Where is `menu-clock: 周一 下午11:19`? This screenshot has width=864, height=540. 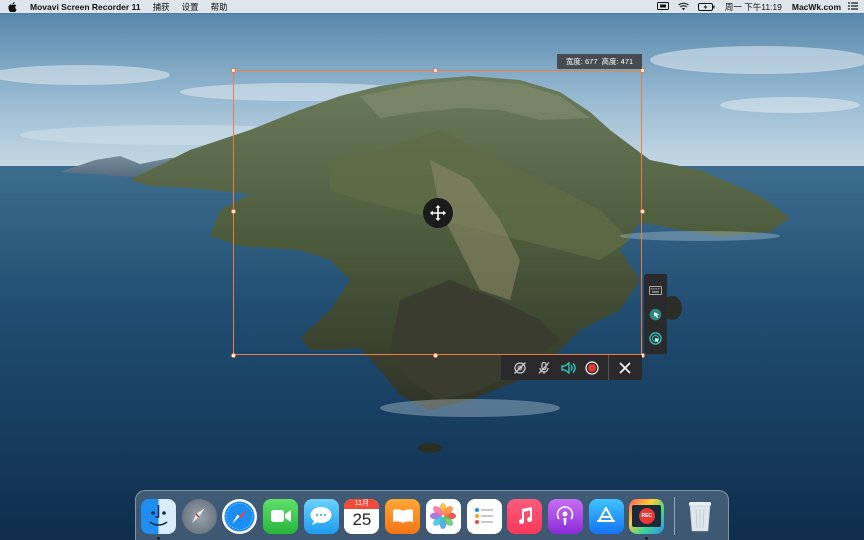
menu-clock: 周一 下午11:19 is located at coordinates (753, 7).